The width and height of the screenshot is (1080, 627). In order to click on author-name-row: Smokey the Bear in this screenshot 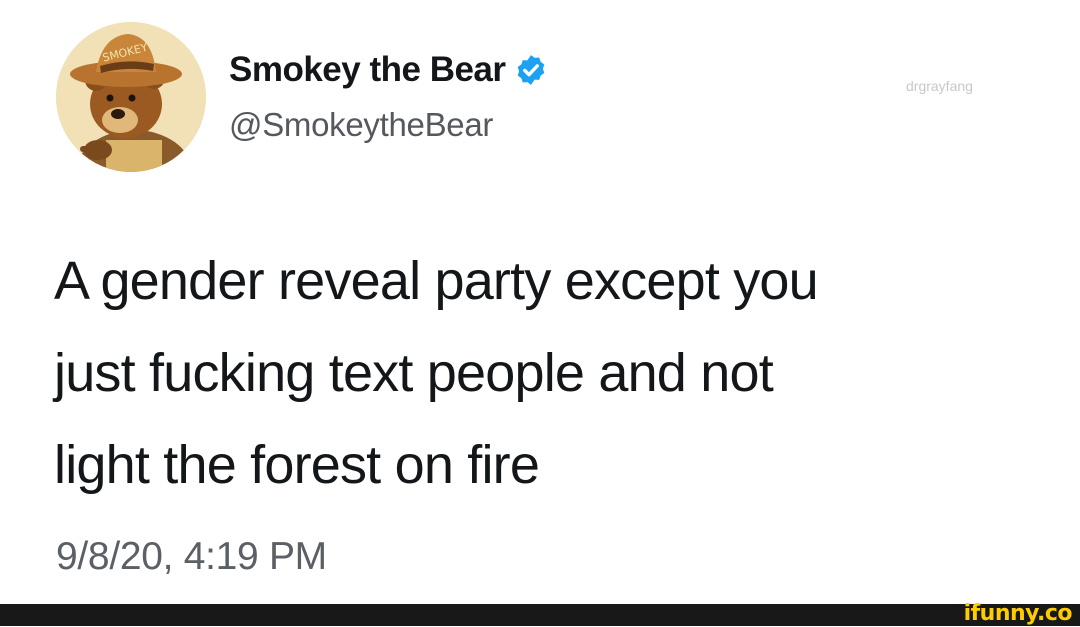, I will do `click(388, 69)`.